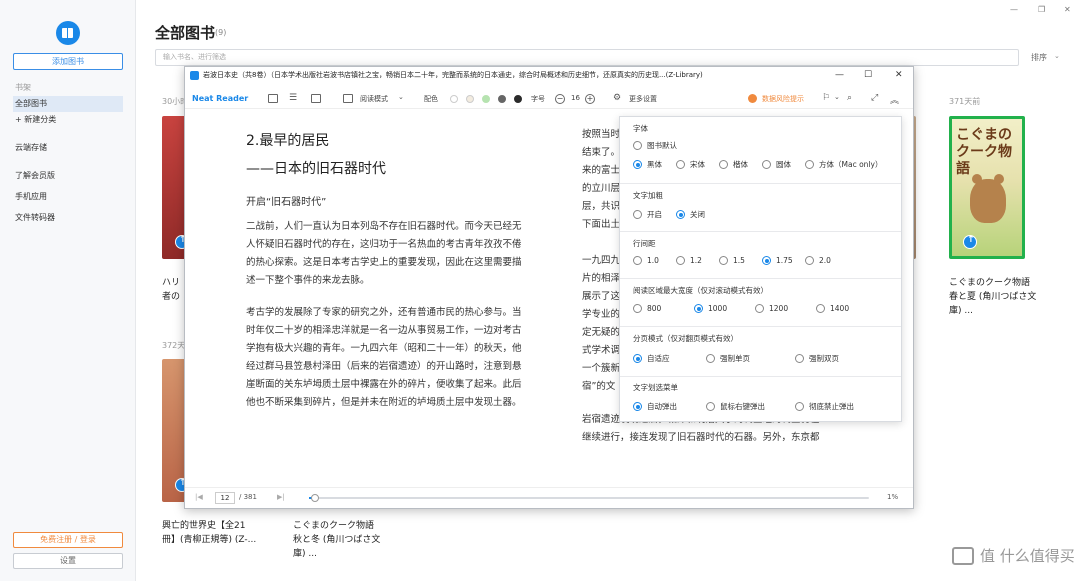  What do you see at coordinates (171, 290) in the screenshot?
I see `book-title: ハリ 者の` at bounding box center [171, 290].